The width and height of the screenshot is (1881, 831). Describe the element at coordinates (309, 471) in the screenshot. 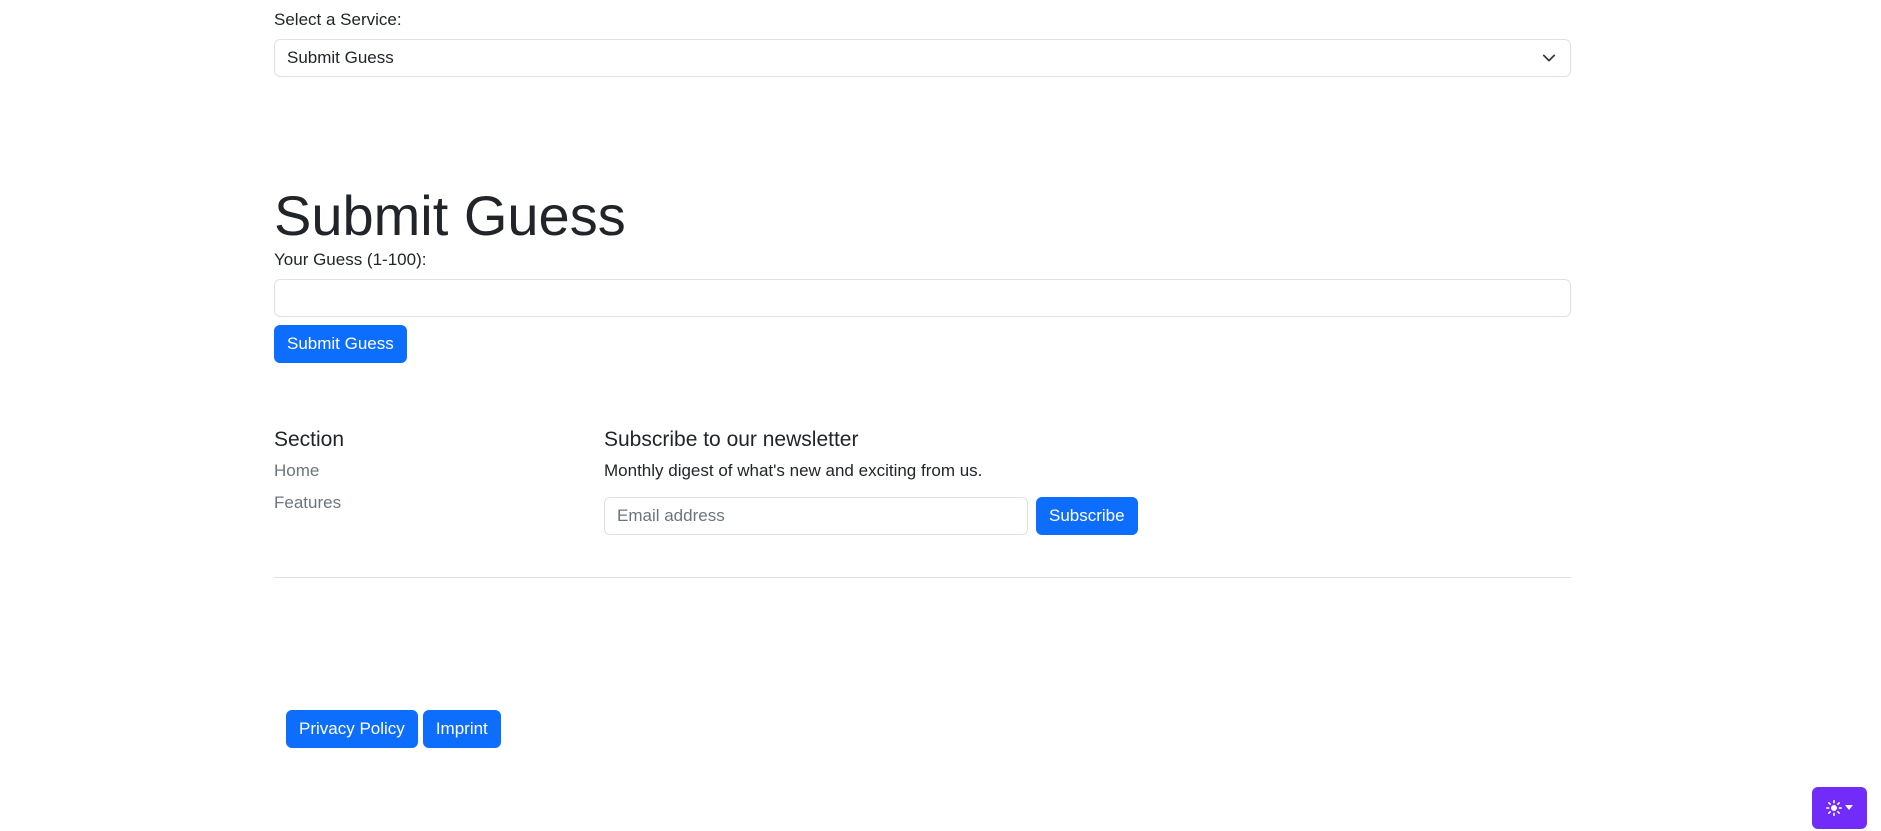

I see `footer-link-home: Home` at that location.